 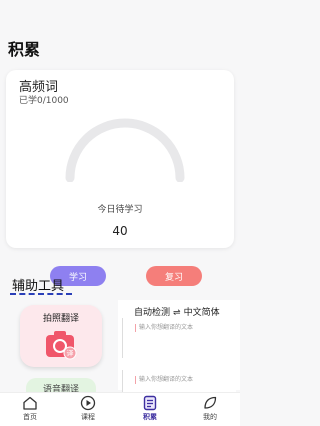 I want to click on translate-input-placeholder: 输入你想翻译的文本, so click(x=166, y=327).